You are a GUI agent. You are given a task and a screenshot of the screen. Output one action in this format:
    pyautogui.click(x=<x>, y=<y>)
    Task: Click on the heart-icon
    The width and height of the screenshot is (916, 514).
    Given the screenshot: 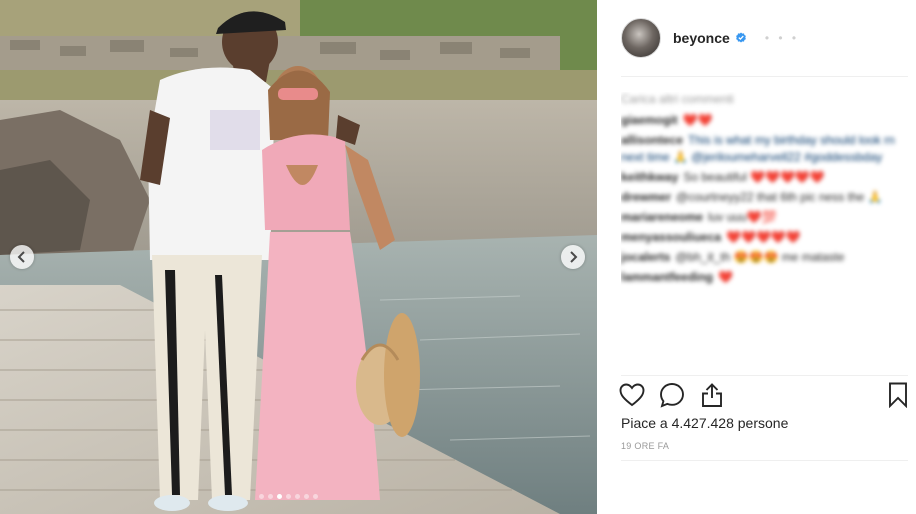 What is the action you would take?
    pyautogui.click(x=632, y=395)
    